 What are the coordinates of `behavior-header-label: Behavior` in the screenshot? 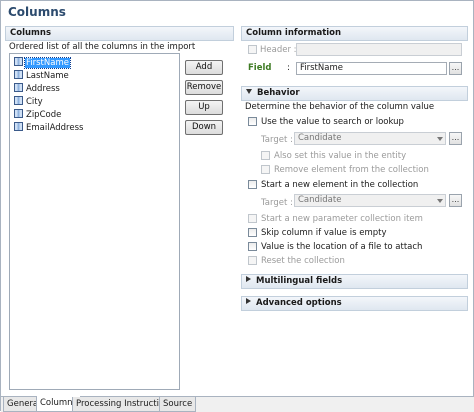 It's located at (278, 93).